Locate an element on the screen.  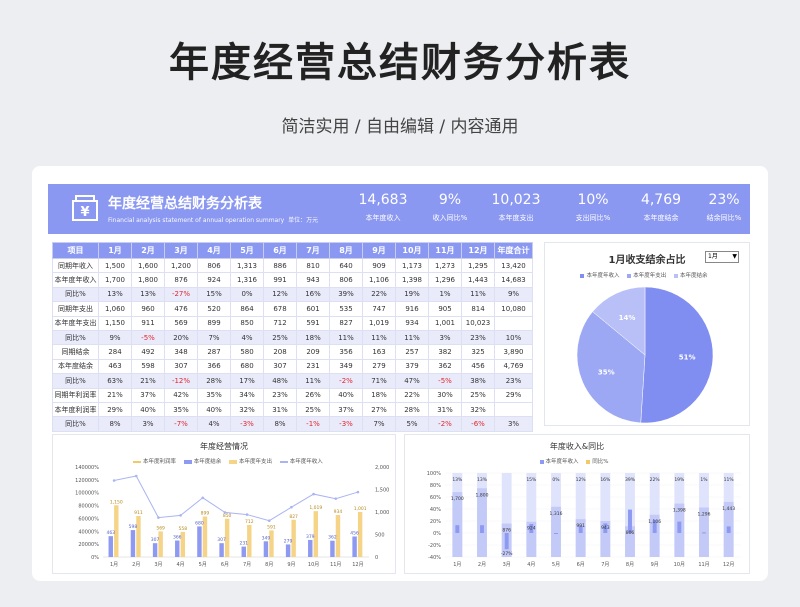
table-cell: 806 is located at coordinates (346, 280).